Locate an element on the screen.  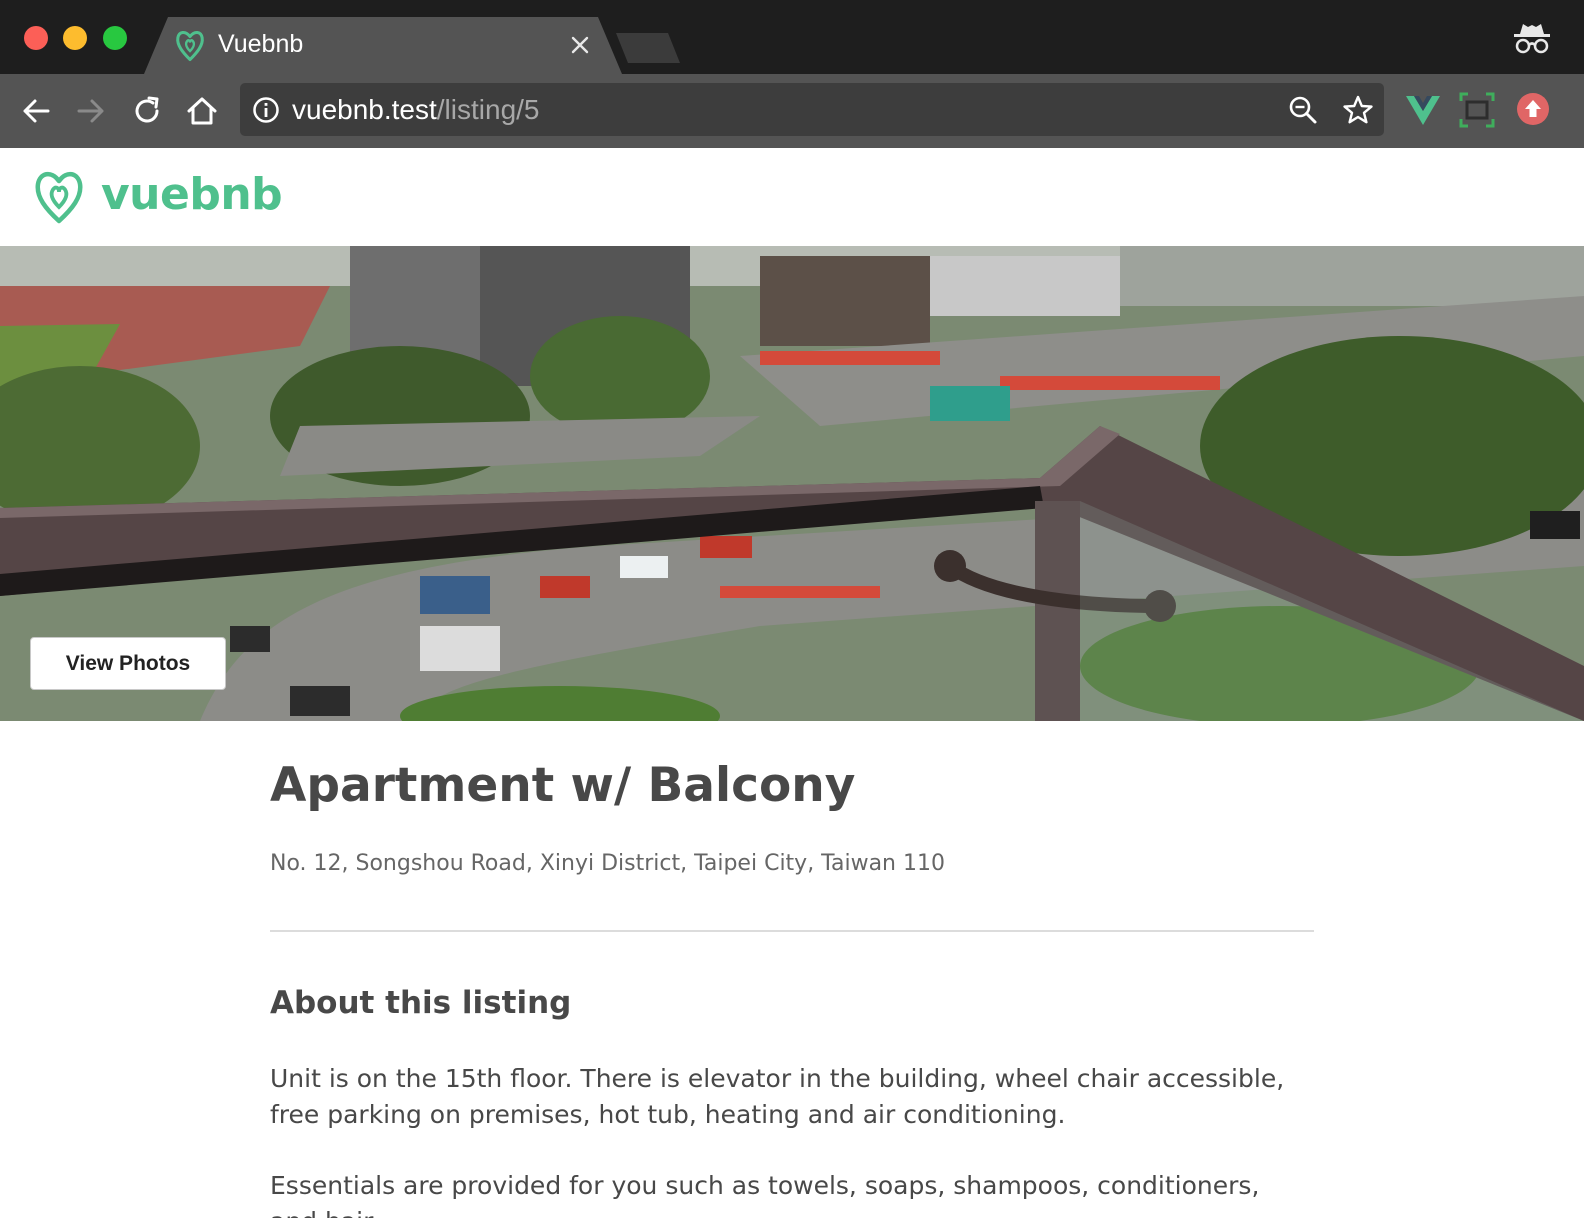
url-path: /listing/5 is located at coordinates (488, 109).